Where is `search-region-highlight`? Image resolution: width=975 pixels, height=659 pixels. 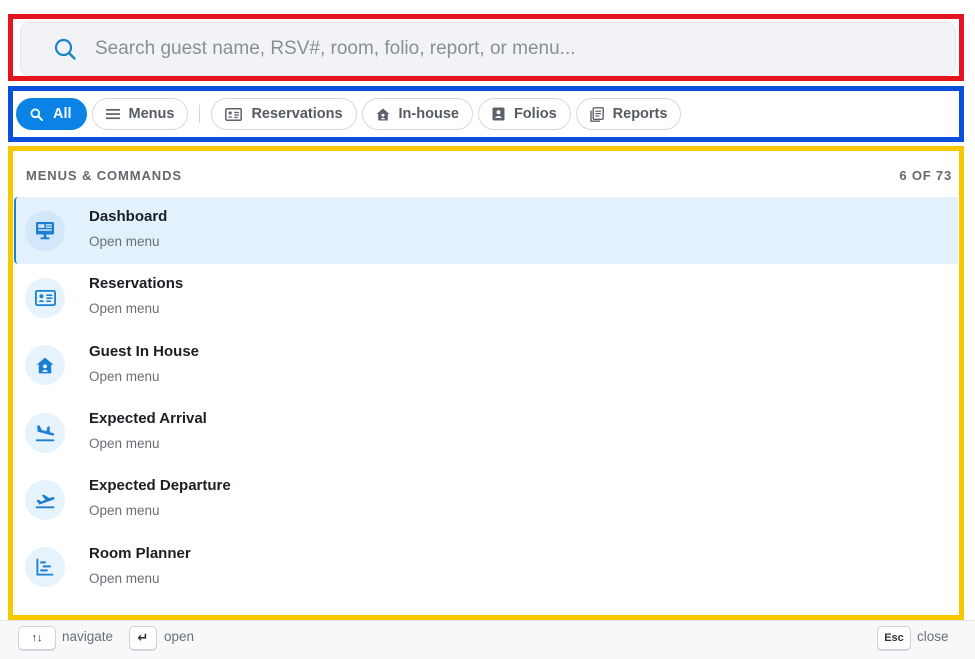
search-region-highlight is located at coordinates (486, 47).